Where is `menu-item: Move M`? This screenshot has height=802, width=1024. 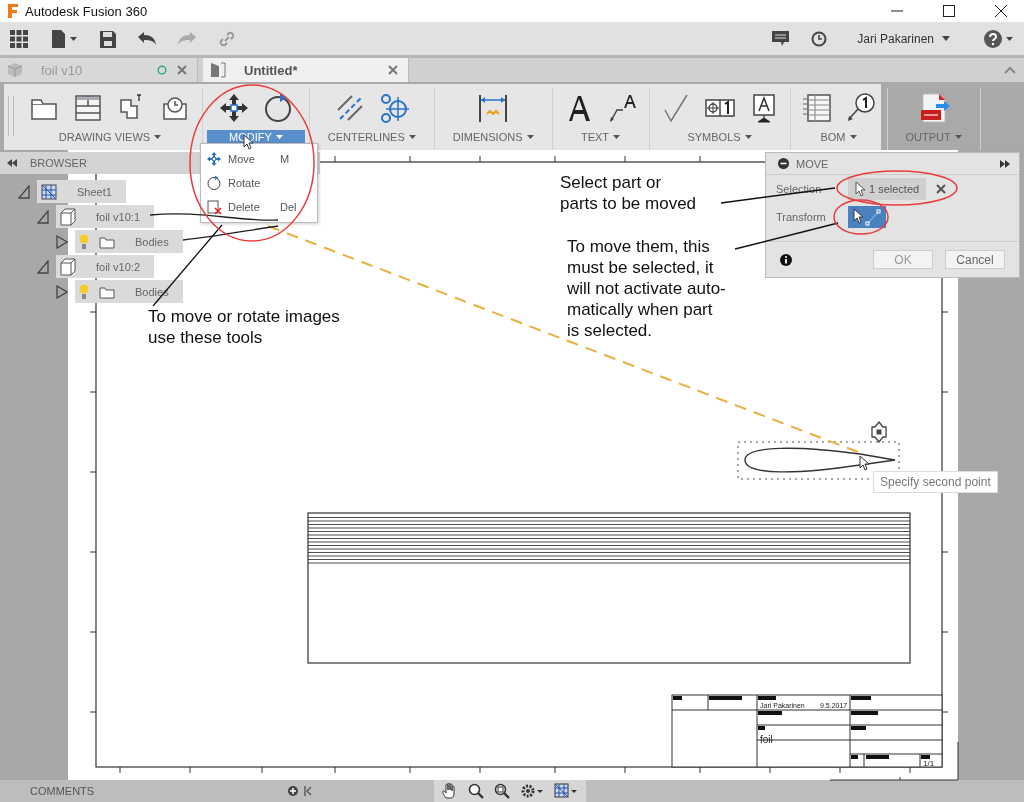 menu-item: Move M is located at coordinates (259, 159).